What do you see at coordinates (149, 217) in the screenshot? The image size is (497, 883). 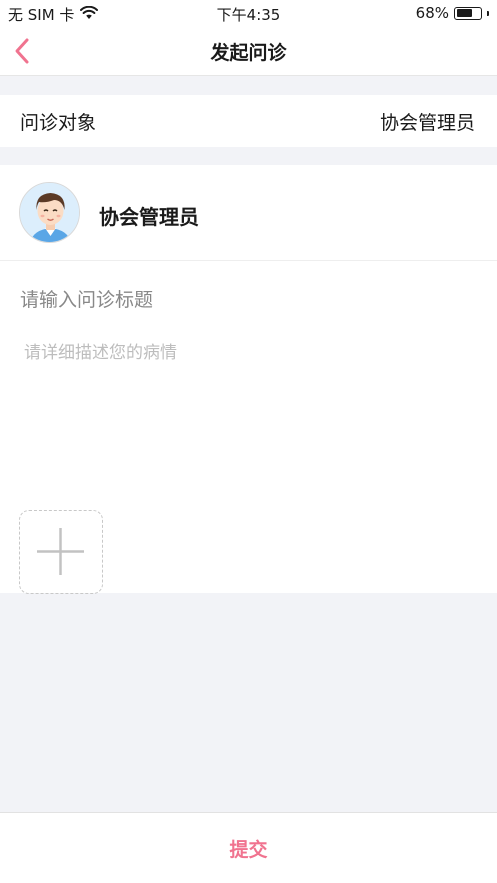 I see `user-name: 协会管理员` at bounding box center [149, 217].